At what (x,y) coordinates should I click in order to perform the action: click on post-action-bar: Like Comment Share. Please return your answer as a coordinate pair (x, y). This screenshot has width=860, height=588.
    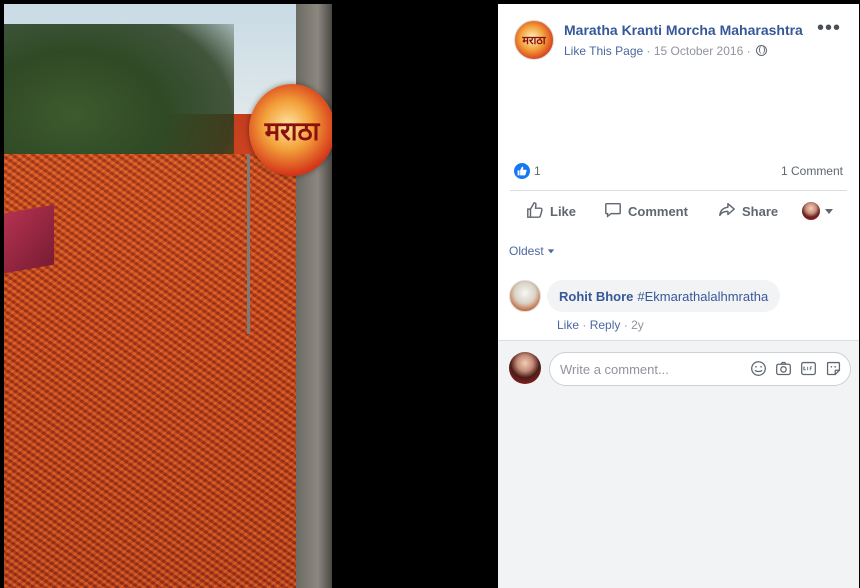
    Looking at the image, I should click on (678, 211).